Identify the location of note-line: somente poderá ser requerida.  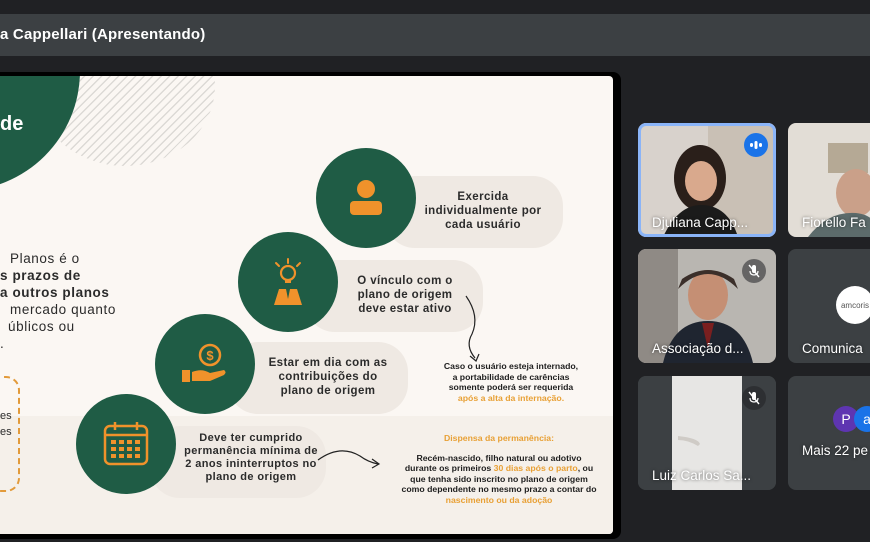
(511, 387).